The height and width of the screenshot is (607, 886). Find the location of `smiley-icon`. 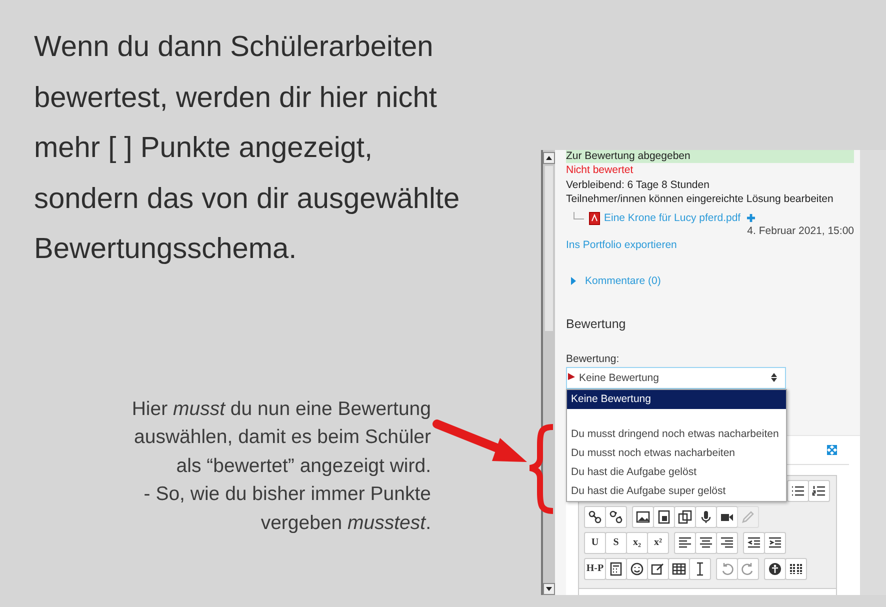

smiley-icon is located at coordinates (637, 569).